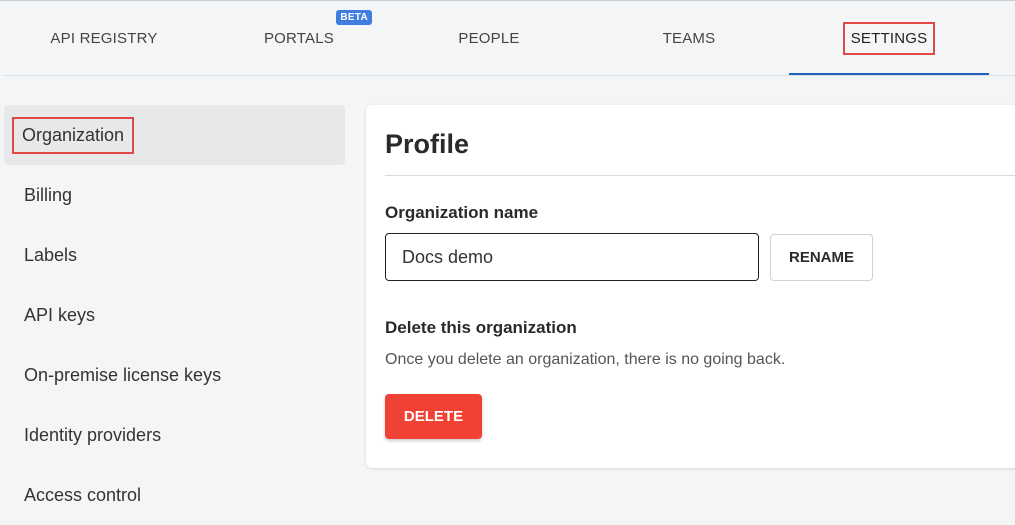 The height and width of the screenshot is (525, 1015). What do you see at coordinates (509, 75) in the screenshot?
I see `nav-divider` at bounding box center [509, 75].